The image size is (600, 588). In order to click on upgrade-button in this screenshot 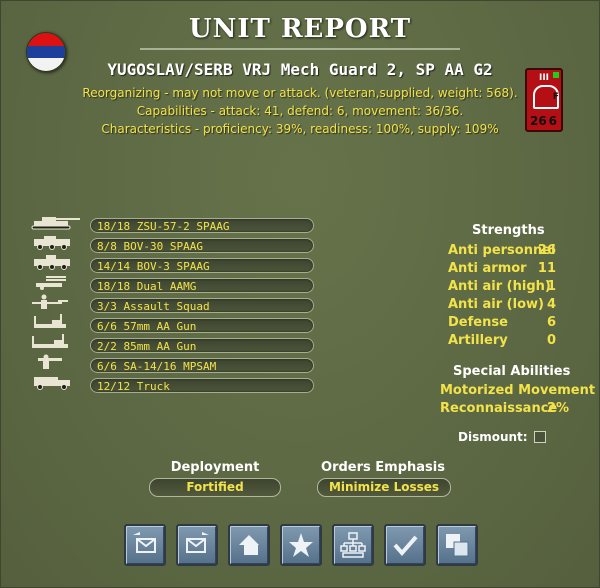, I will do `click(249, 545)`.